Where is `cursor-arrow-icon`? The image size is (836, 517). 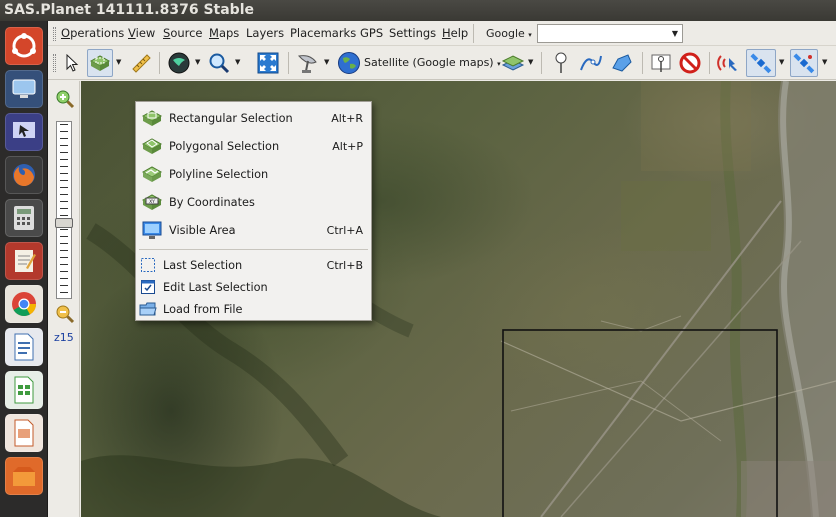
cursor-arrow-icon is located at coordinates (72, 63).